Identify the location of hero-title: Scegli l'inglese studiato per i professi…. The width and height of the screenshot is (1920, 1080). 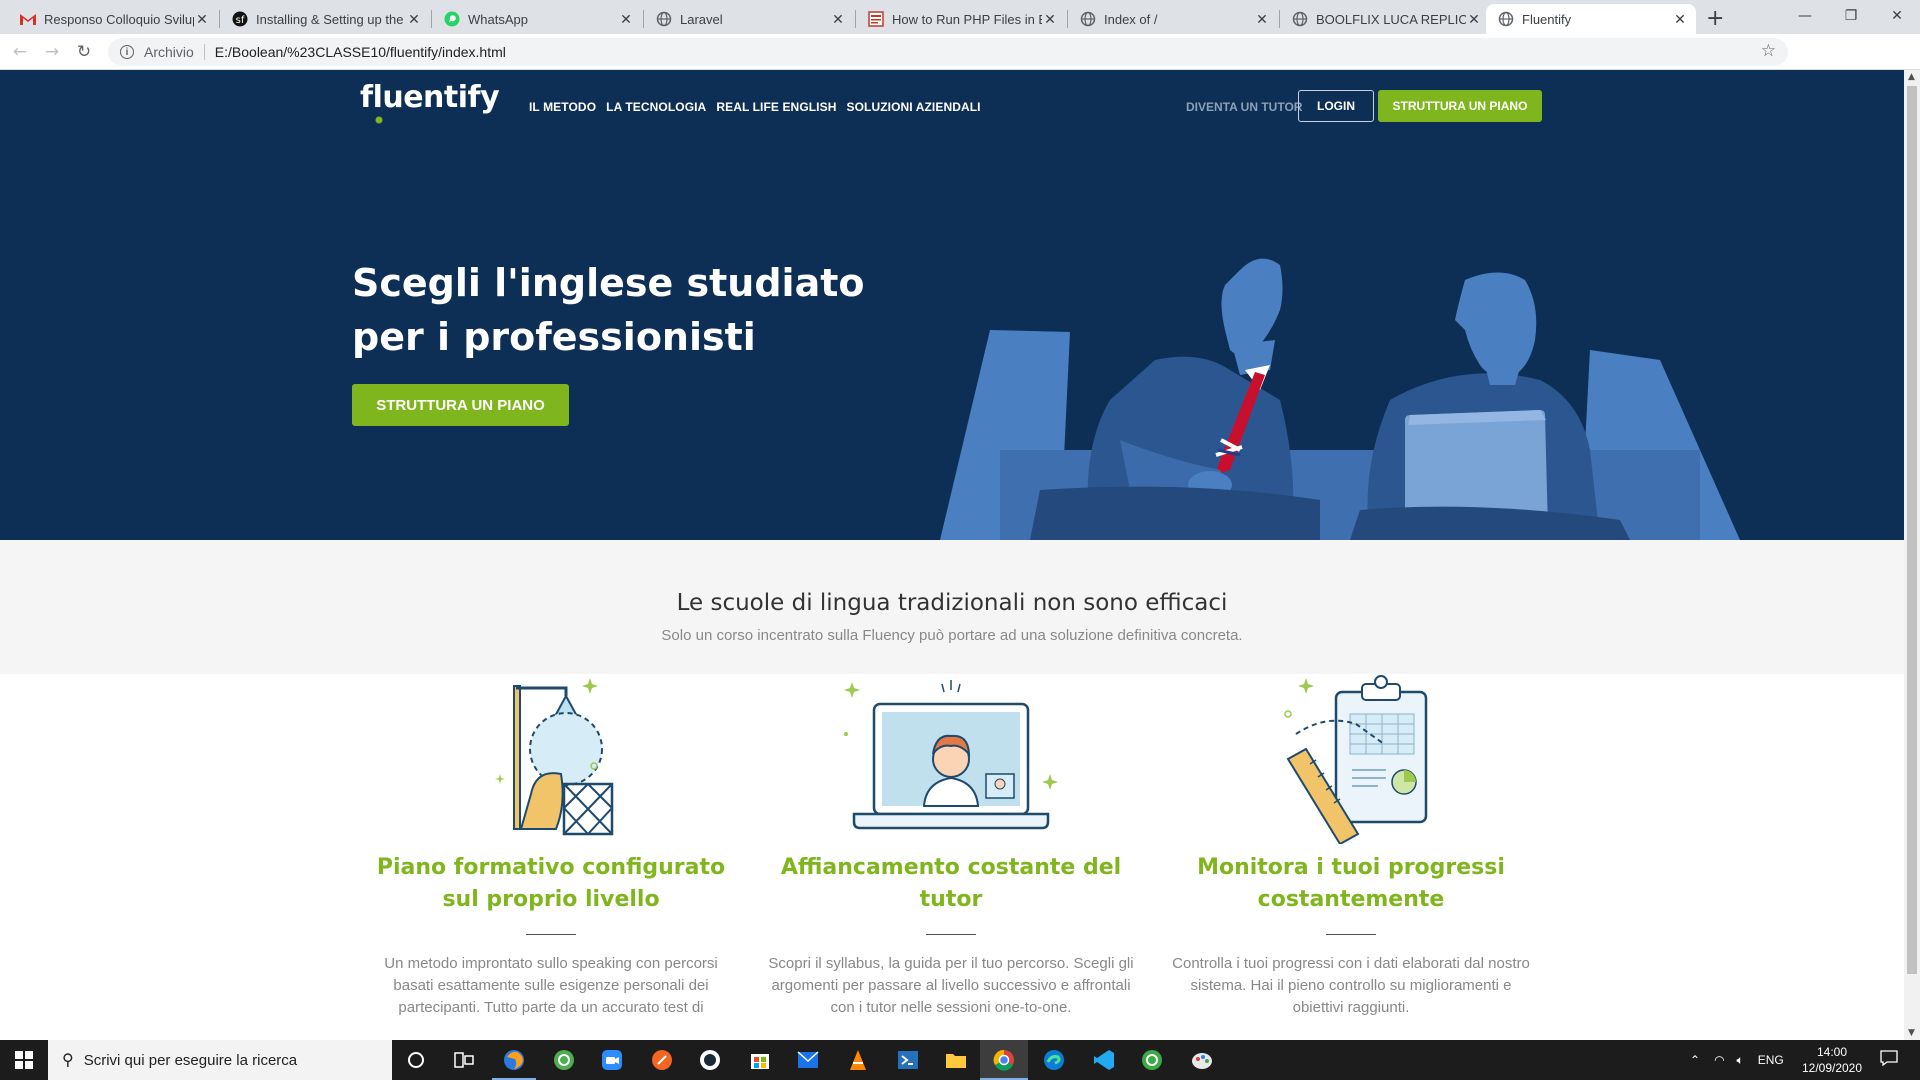
(608, 310).